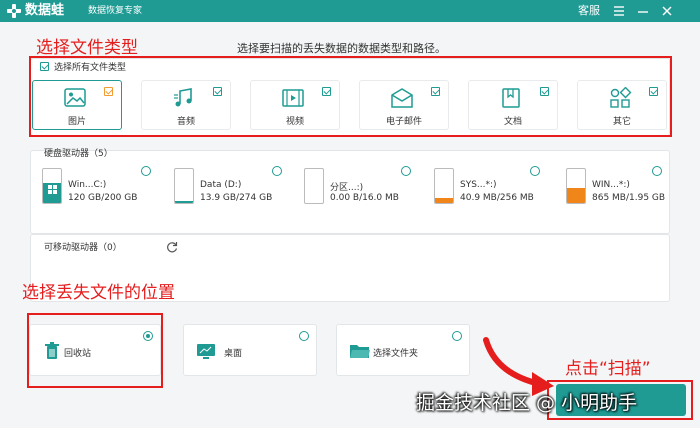  I want to click on drive-name: Data (D:), so click(221, 185).